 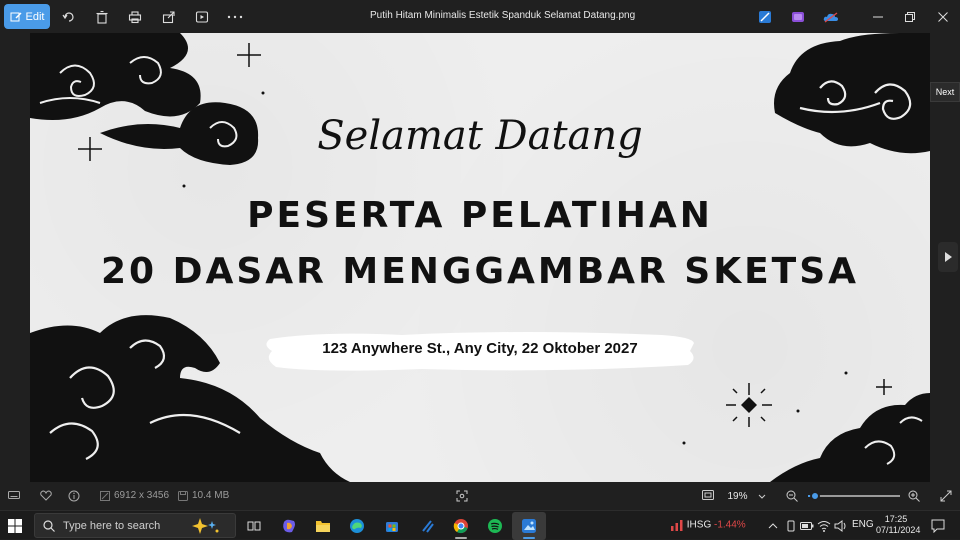 What do you see at coordinates (914, 496) in the screenshot?
I see `zoom-in-icon` at bounding box center [914, 496].